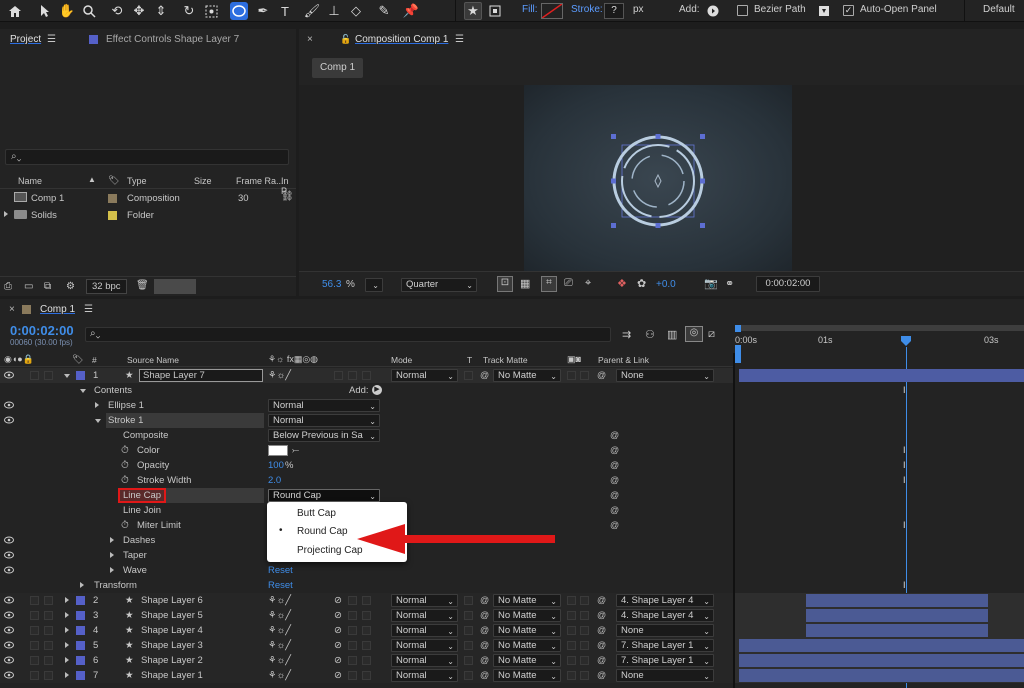 This screenshot has width=1024, height=688. I want to click on region-of-interest-icon: ⎚, so click(568, 283).